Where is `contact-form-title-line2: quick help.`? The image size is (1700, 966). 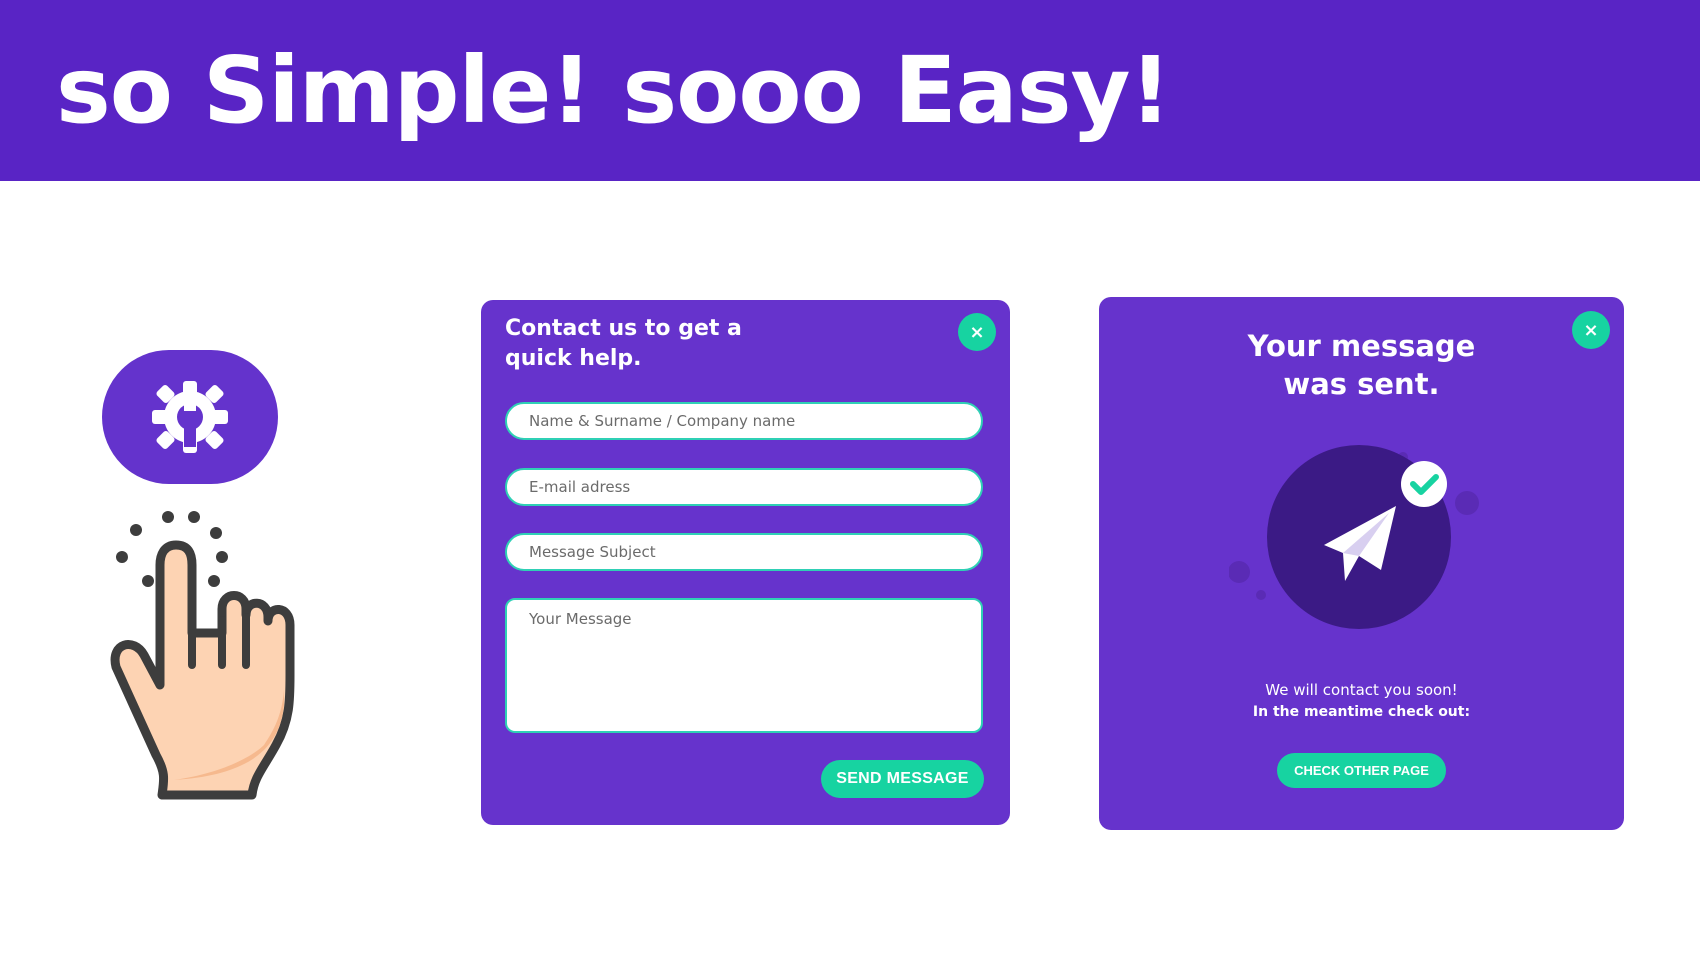
contact-form-title-line2: quick help. is located at coordinates (573, 358).